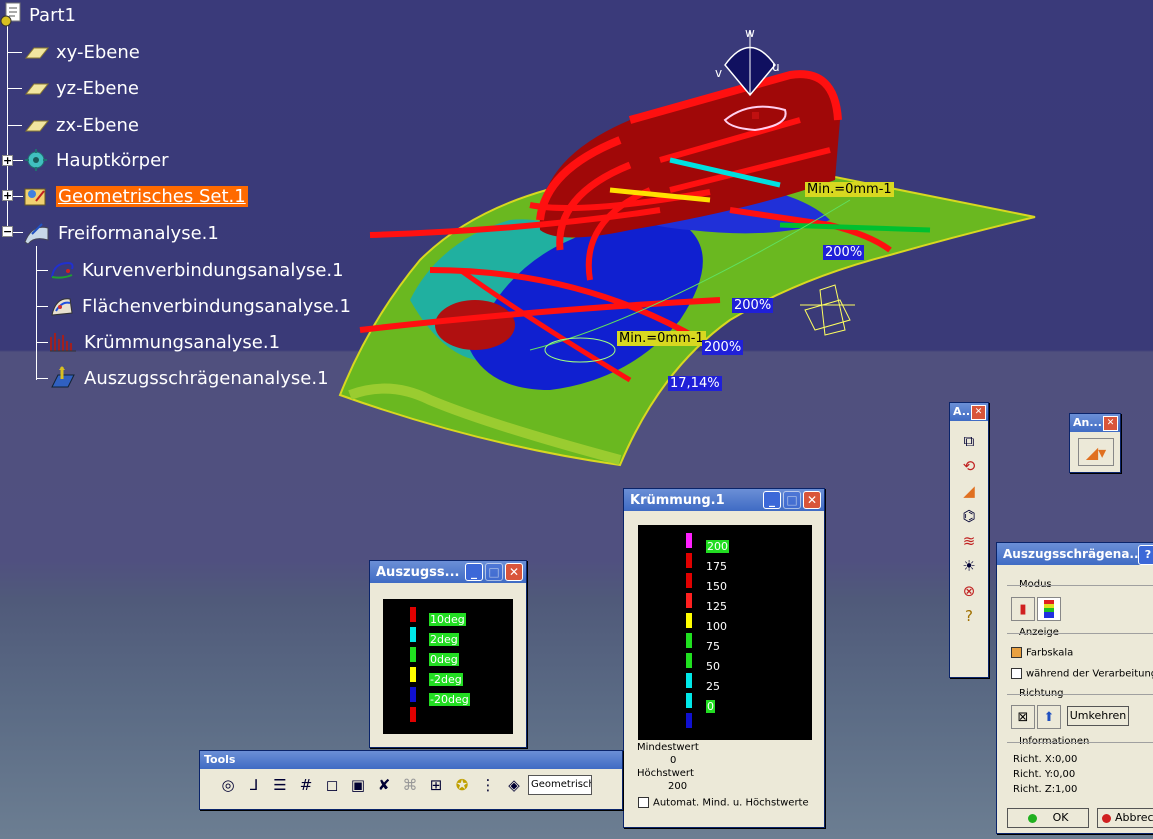 The width and height of the screenshot is (1153, 839). Describe the element at coordinates (80, 125) in the screenshot. I see `tree-item-zx-plane: zx-Ebene` at that location.